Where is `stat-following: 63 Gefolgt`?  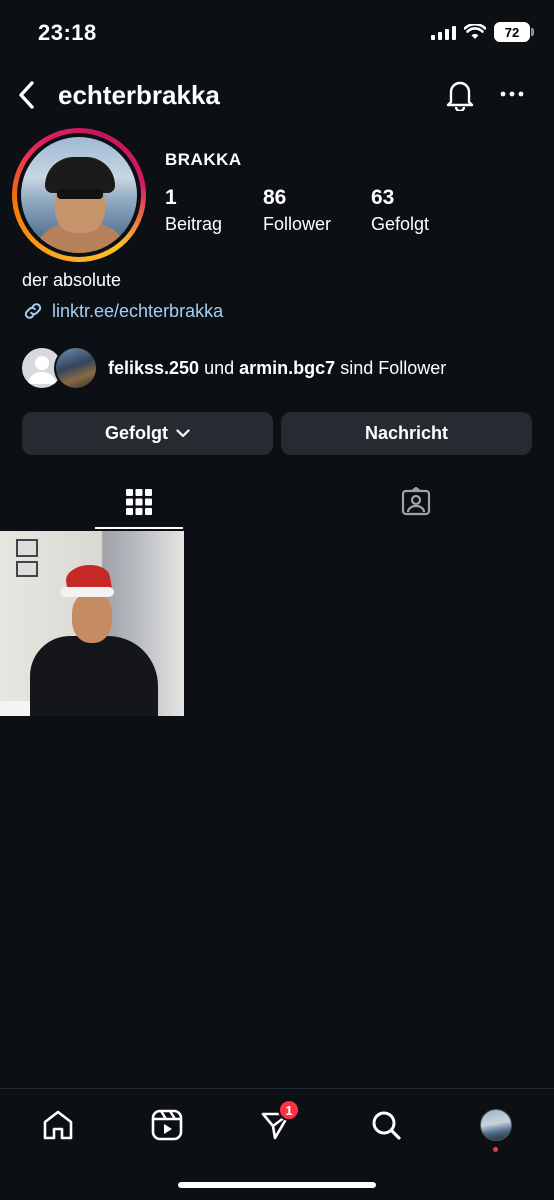 stat-following: 63 Gefolgt is located at coordinates (400, 210).